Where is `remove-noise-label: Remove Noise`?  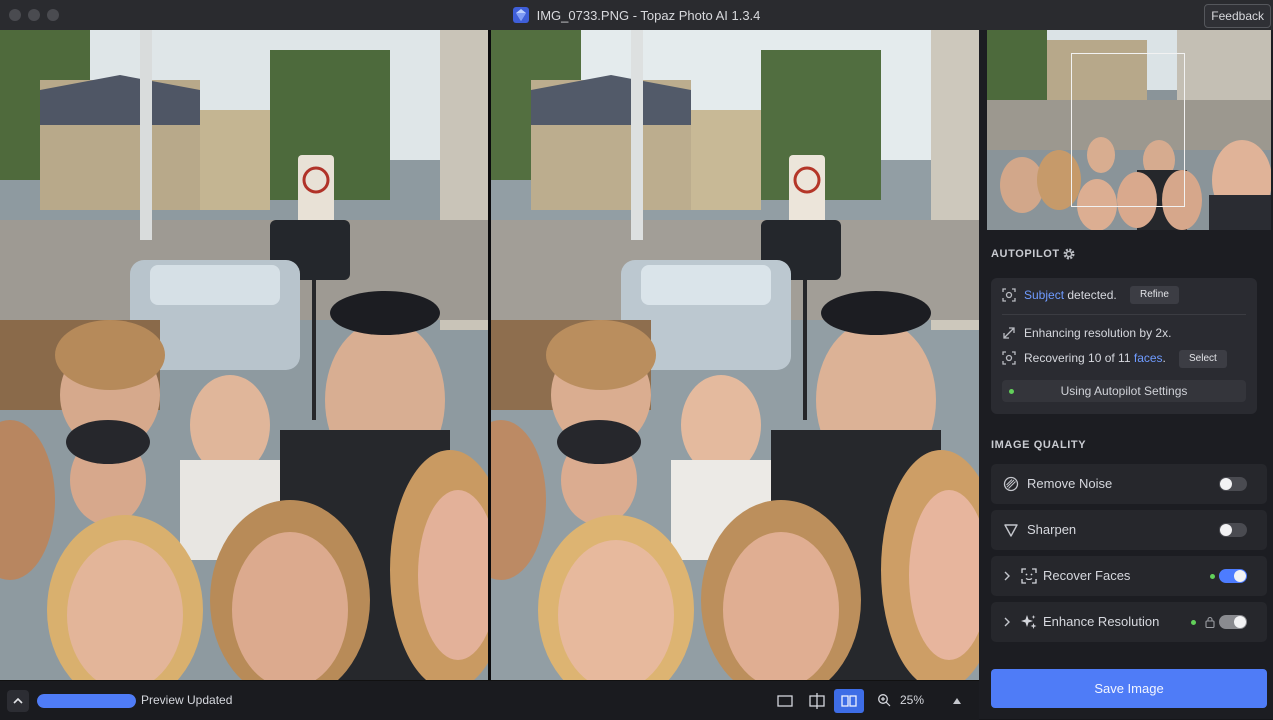 remove-noise-label: Remove Noise is located at coordinates (1070, 483).